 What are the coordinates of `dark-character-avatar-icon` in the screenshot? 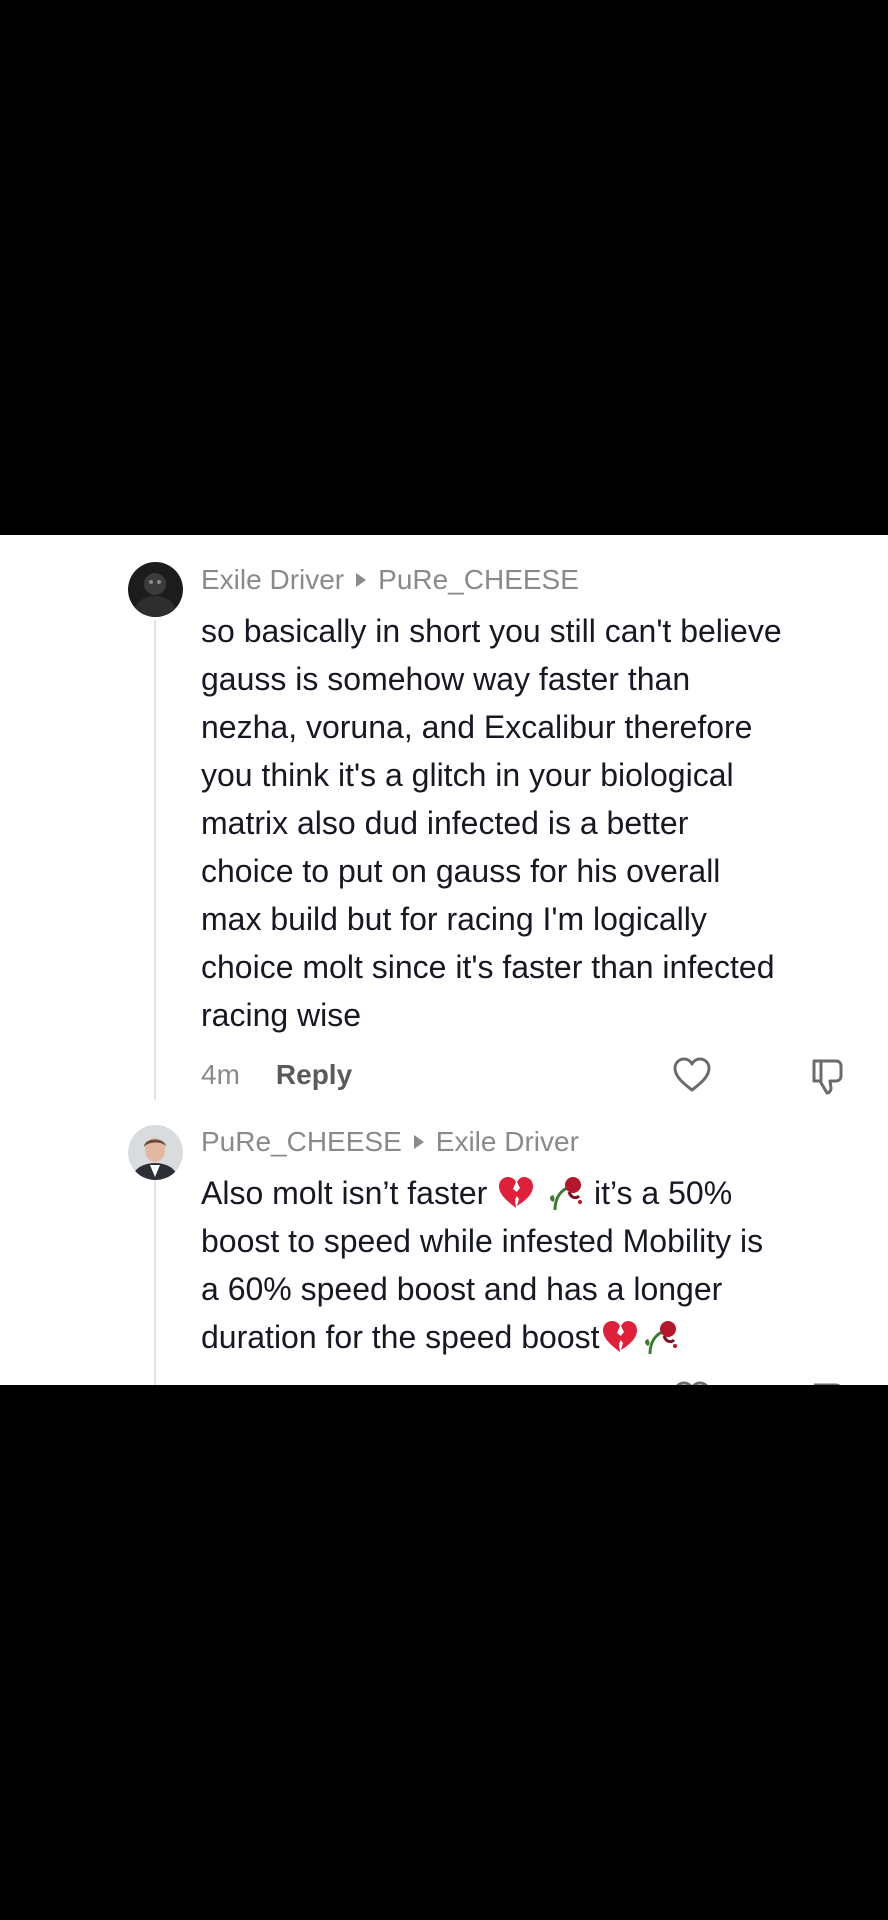 It's located at (155, 589).